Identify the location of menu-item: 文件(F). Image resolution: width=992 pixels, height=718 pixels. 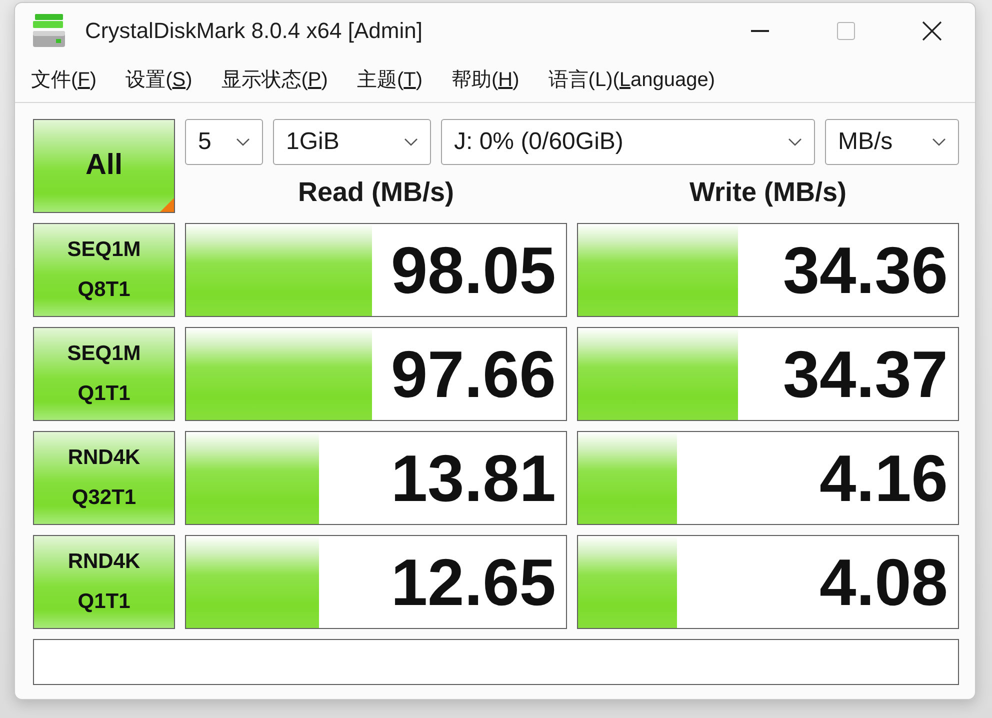
(64, 80).